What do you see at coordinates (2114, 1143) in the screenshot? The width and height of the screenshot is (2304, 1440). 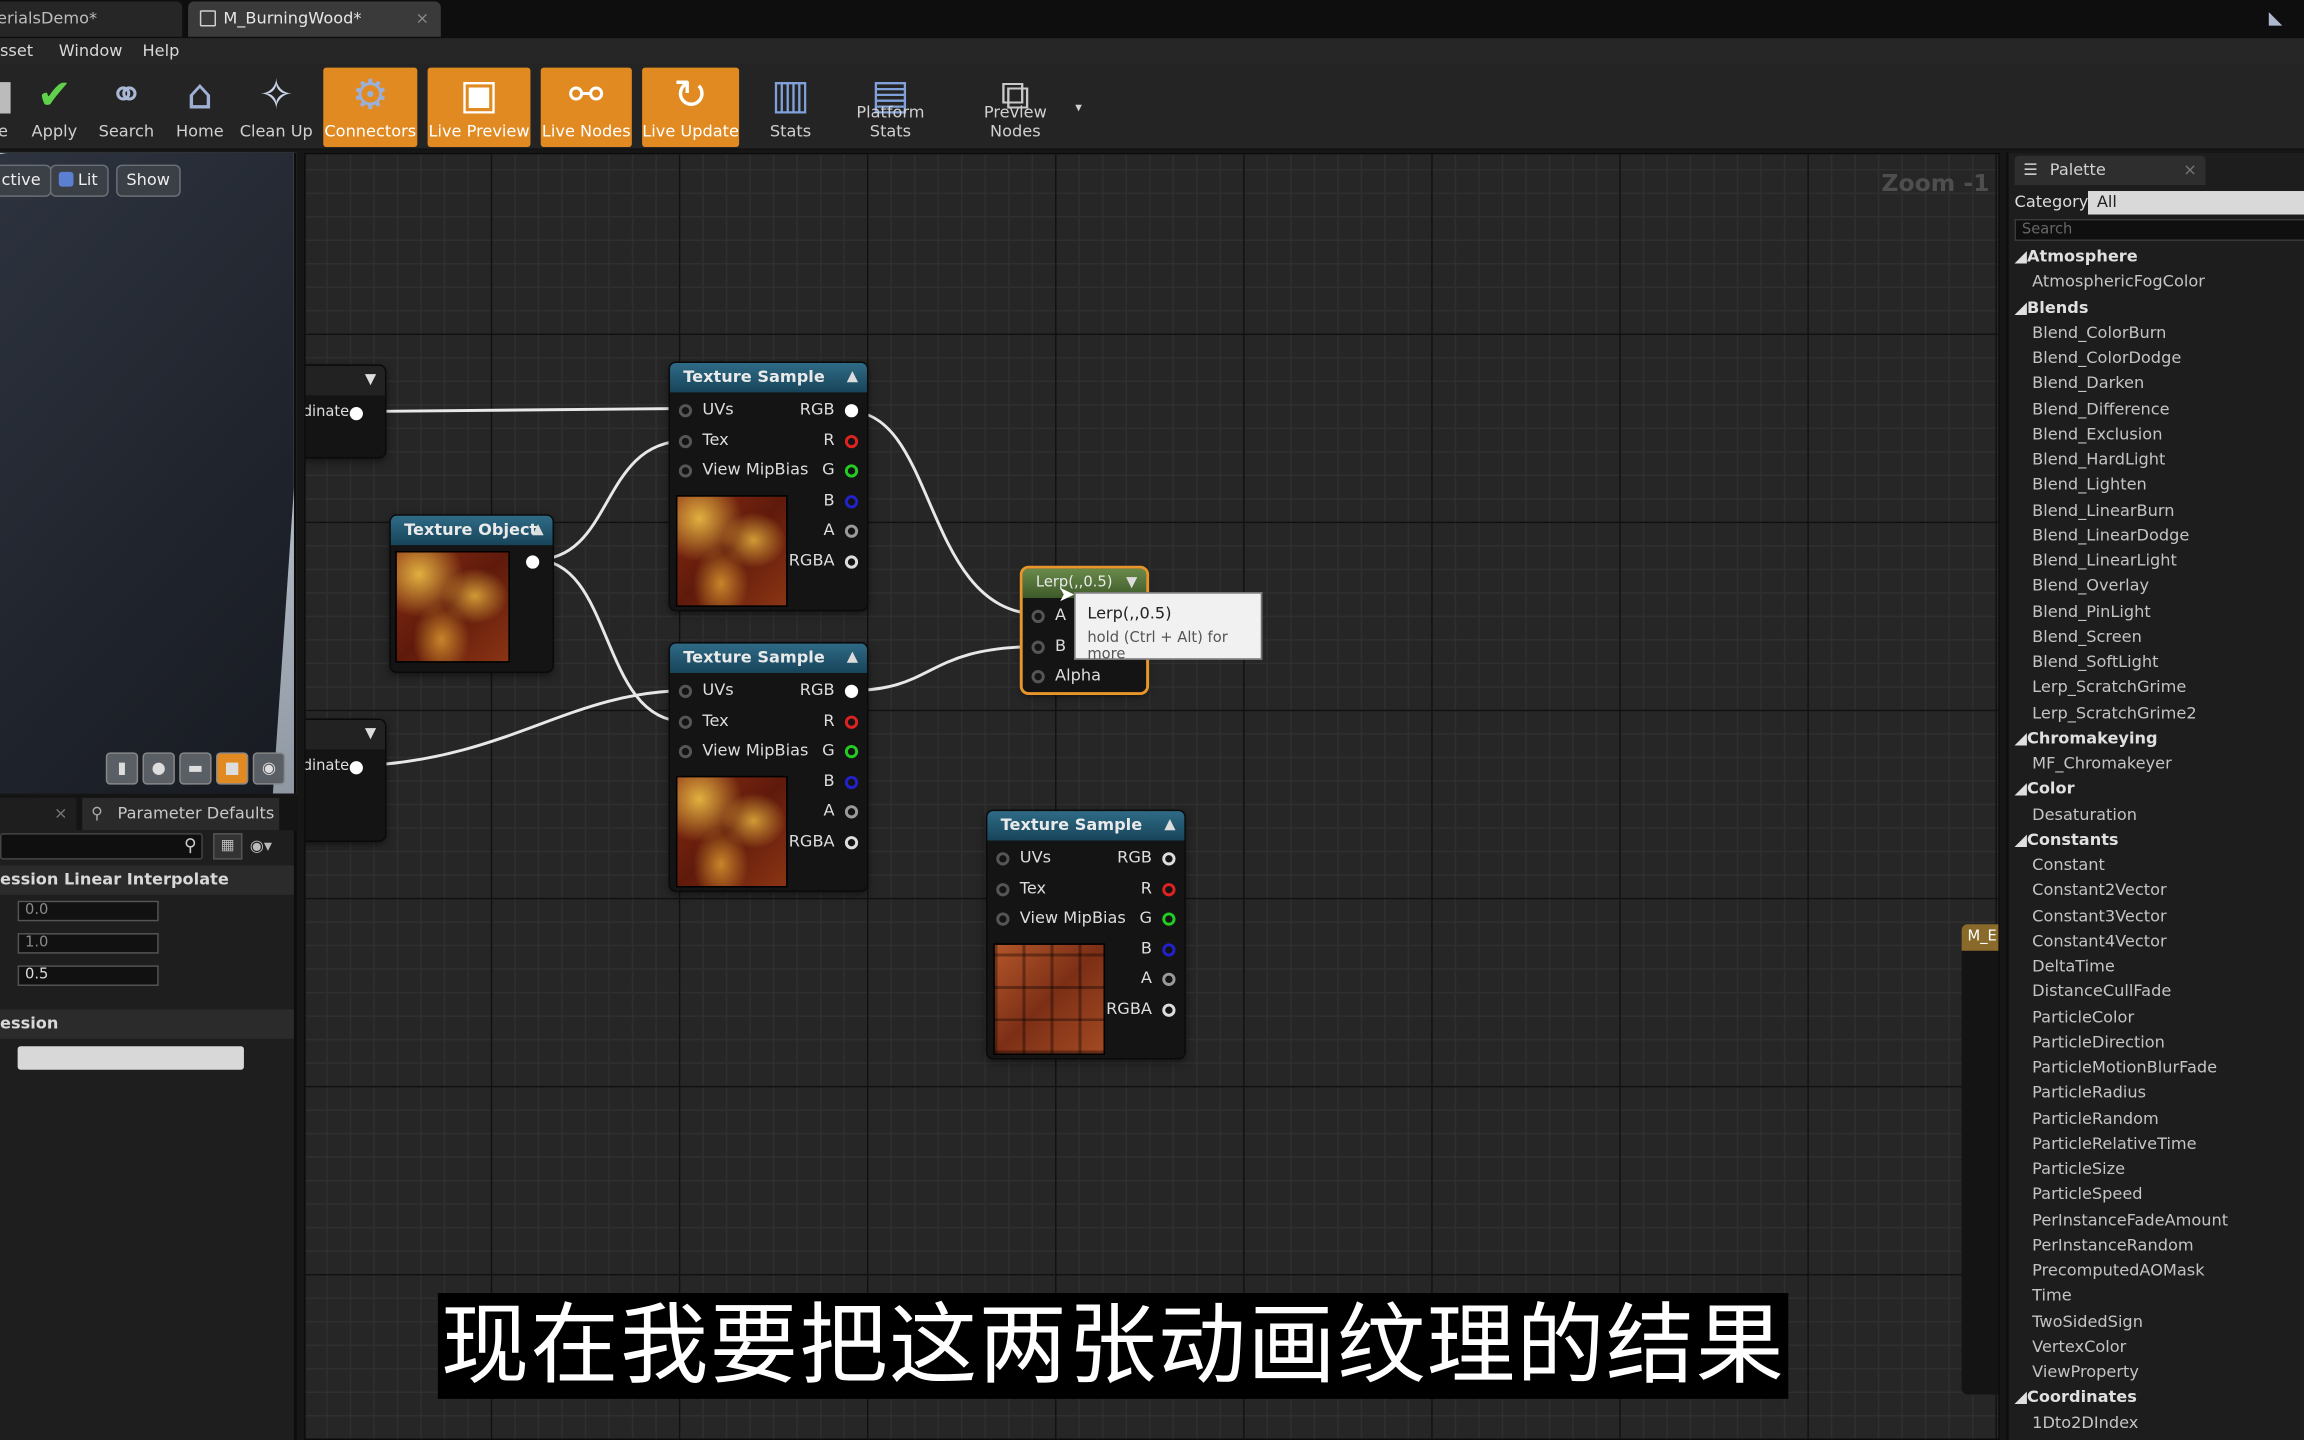 I see `palette-item: ParticleRelativeTime` at bounding box center [2114, 1143].